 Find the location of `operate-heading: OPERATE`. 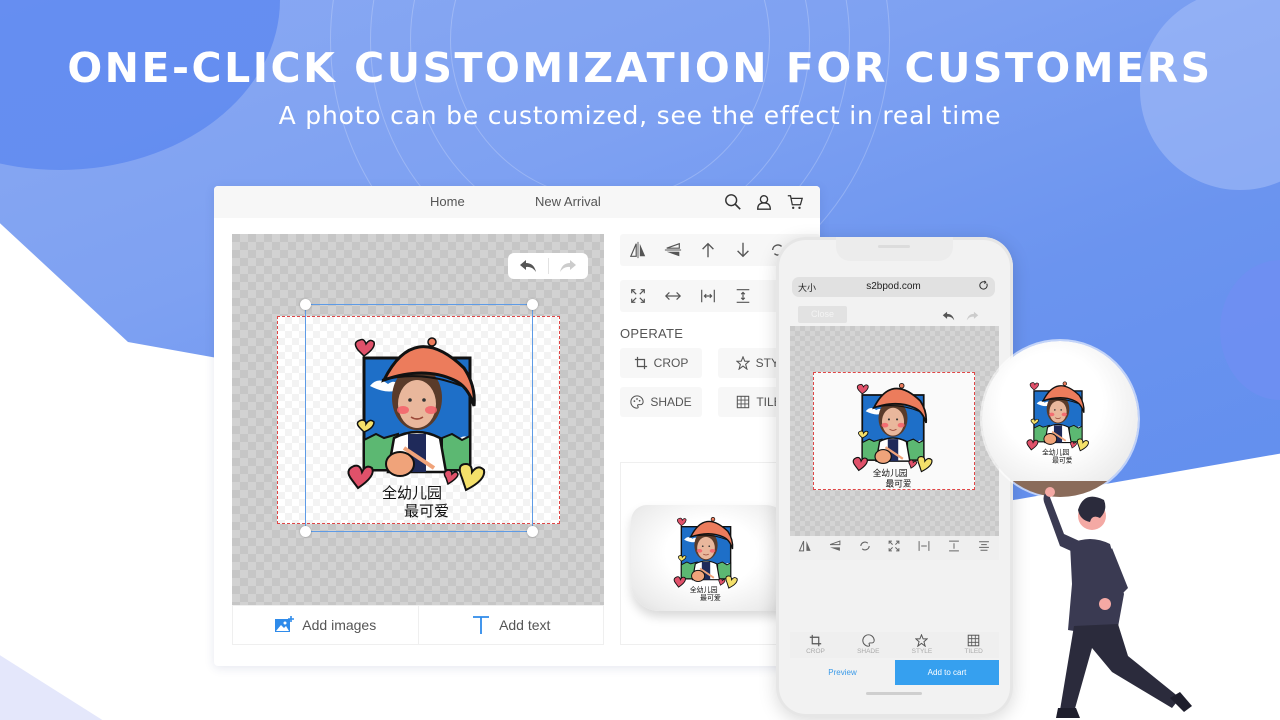

operate-heading: OPERATE is located at coordinates (652, 333).